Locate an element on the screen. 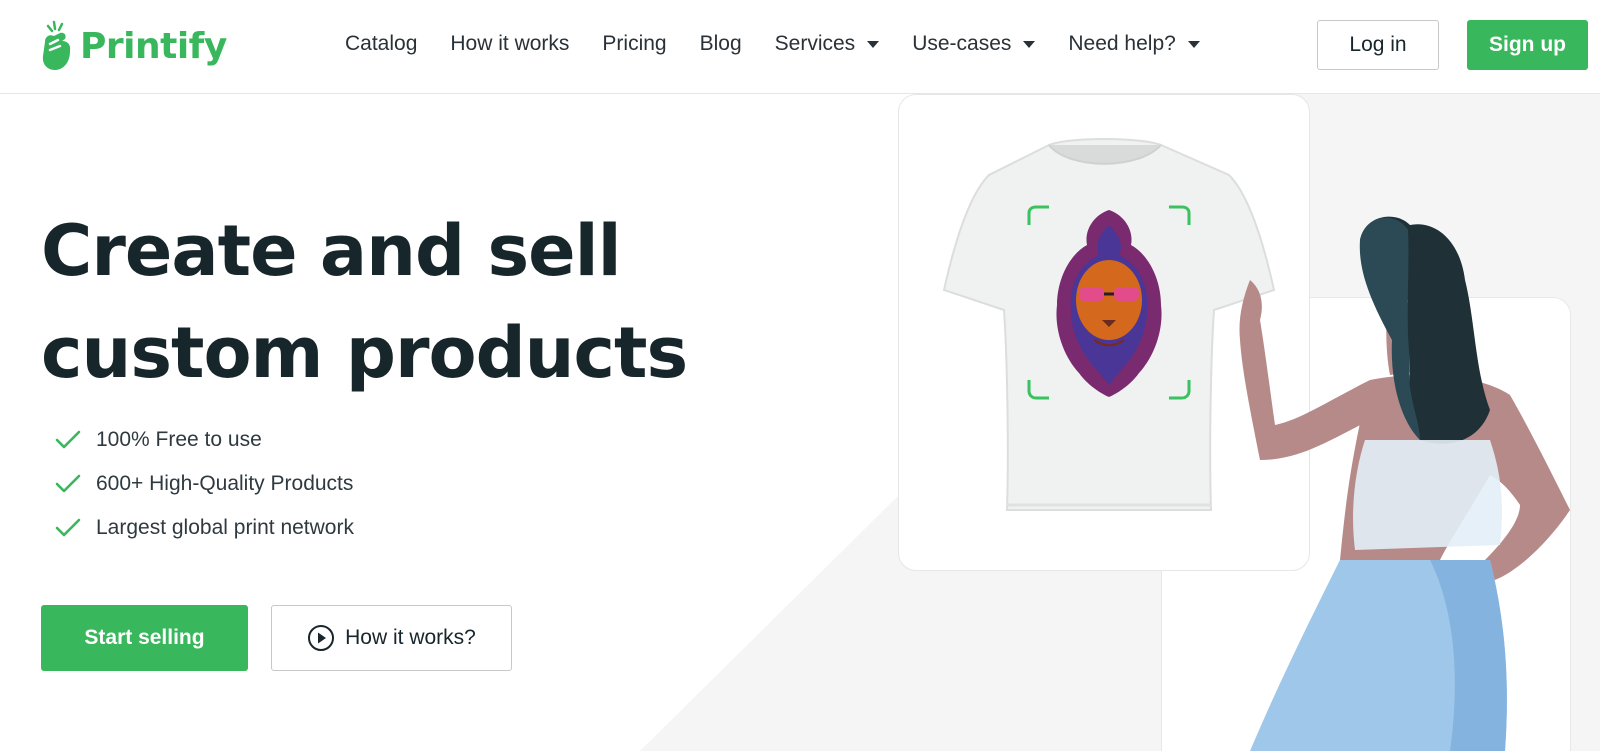  printify-hand-icon is located at coordinates (56, 45).